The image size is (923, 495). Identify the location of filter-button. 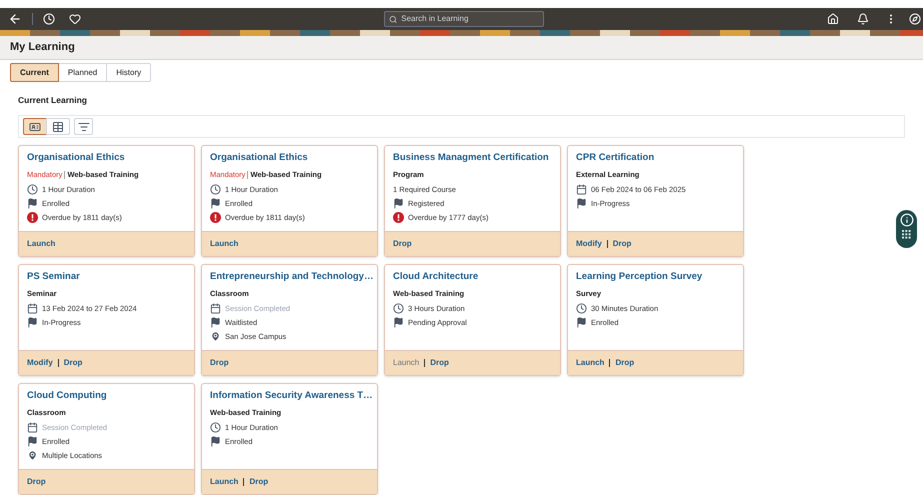
(83, 126).